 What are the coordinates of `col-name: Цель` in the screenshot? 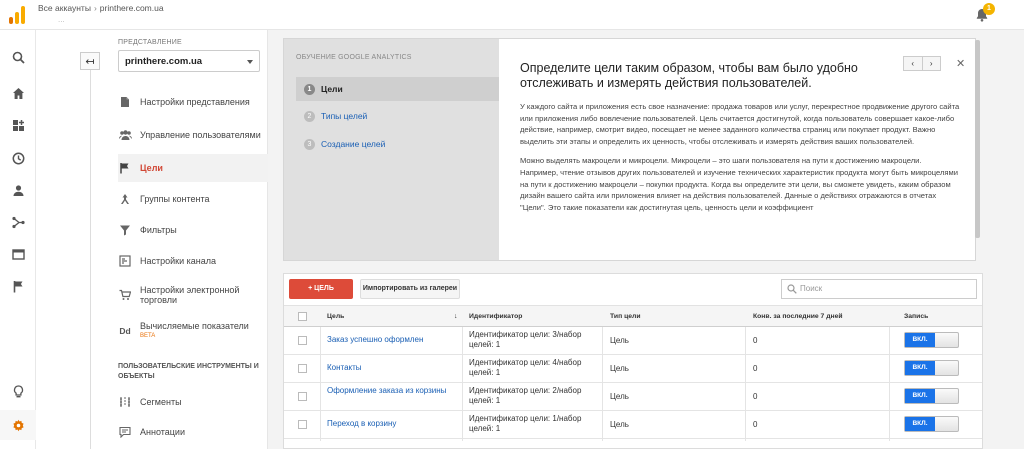 It's located at (335, 316).